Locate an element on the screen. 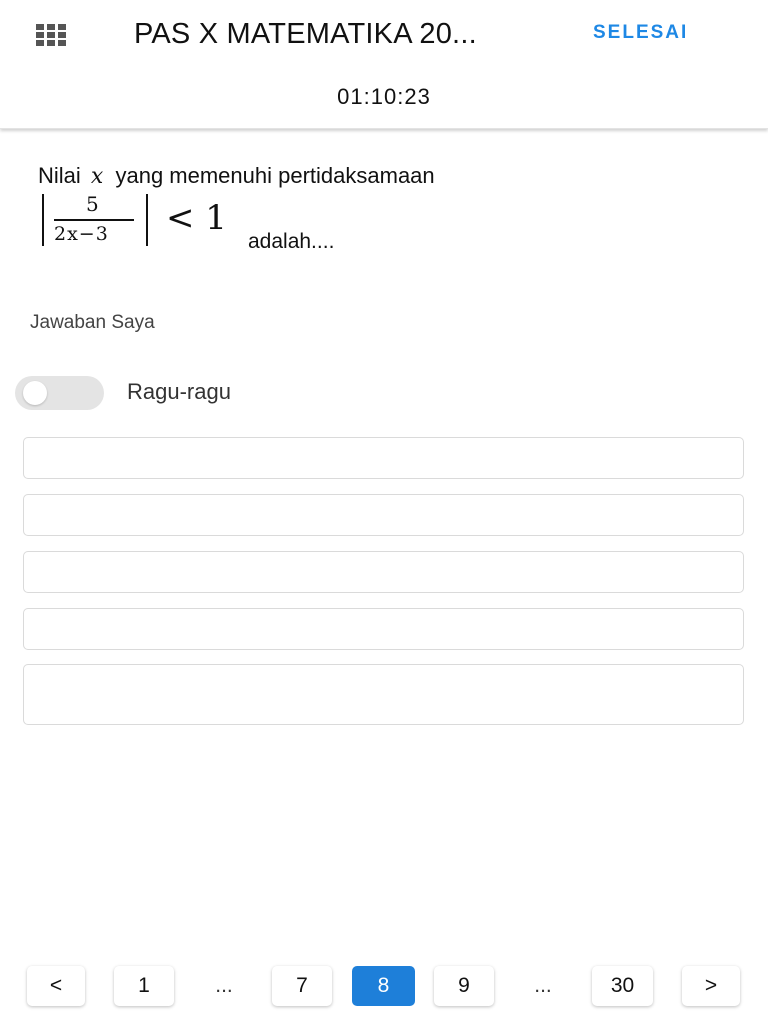  page-button-8-current: 8 is located at coordinates (383, 986).